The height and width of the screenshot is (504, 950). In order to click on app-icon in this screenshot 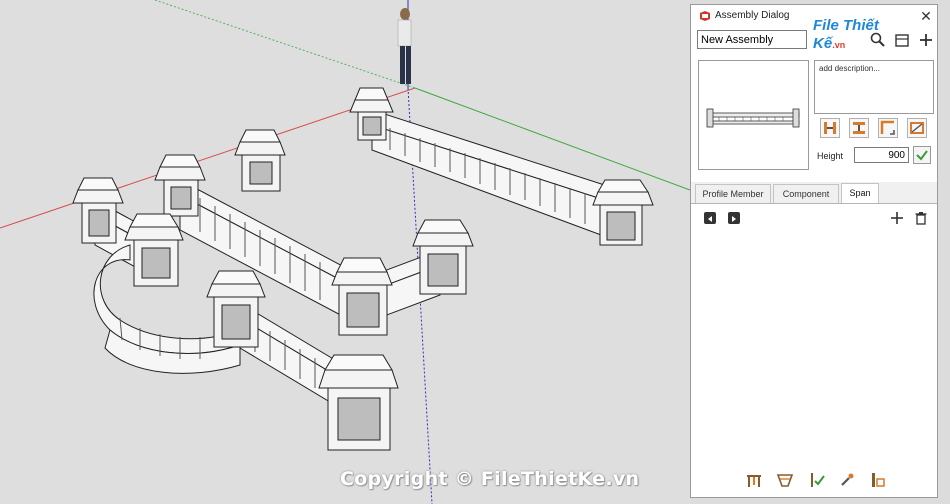, I will do `click(705, 16)`.